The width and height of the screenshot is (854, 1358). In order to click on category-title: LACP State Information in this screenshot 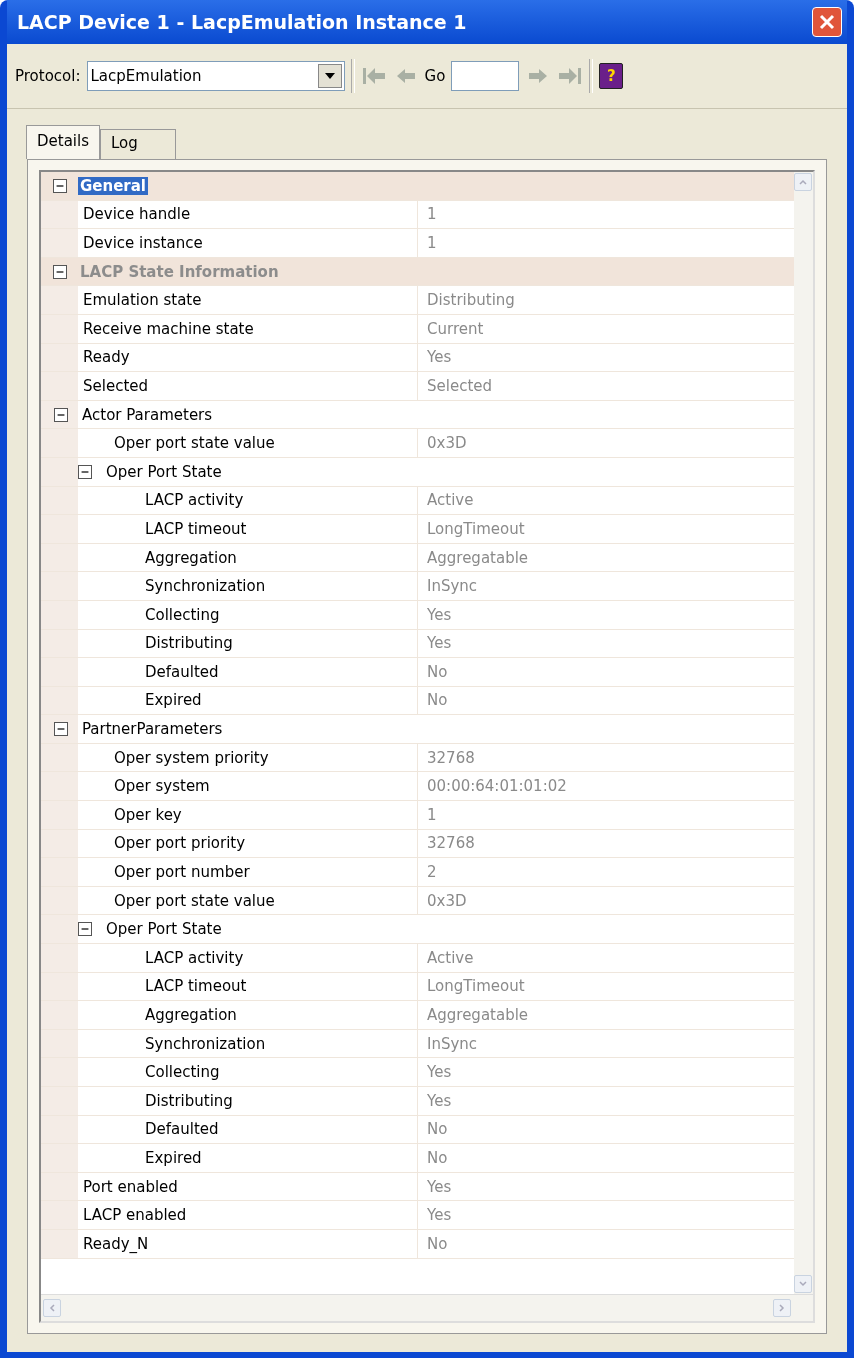, I will do `click(179, 271)`.